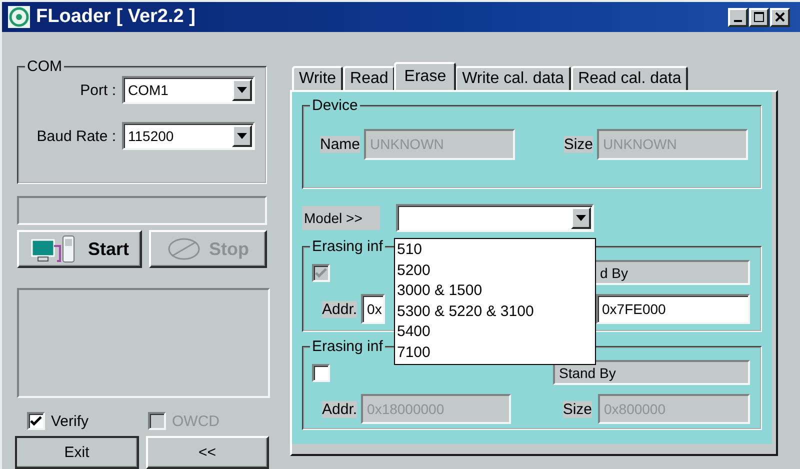 Image resolution: width=800 pixels, height=469 pixels. I want to click on tab: Write, so click(318, 78).